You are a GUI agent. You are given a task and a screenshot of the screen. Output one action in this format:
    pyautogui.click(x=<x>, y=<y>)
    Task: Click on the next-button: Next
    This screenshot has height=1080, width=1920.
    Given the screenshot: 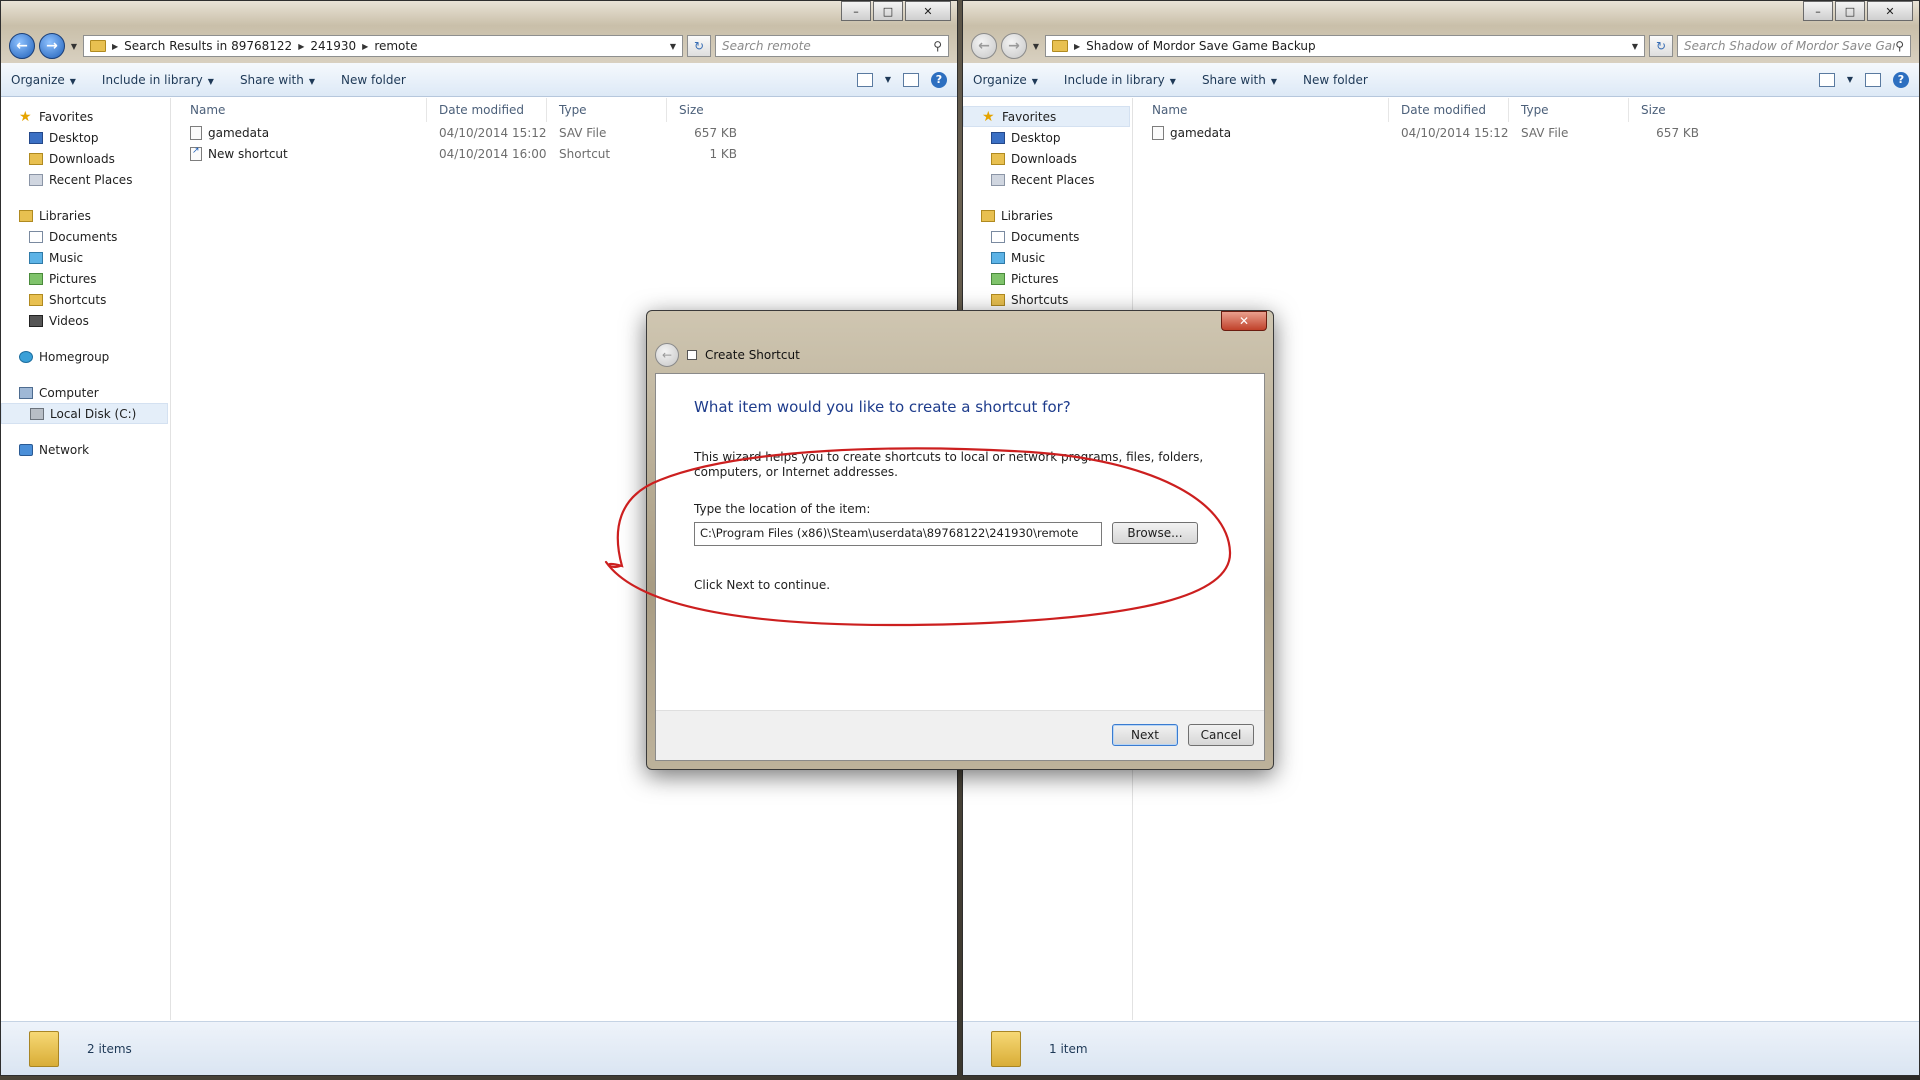 What is the action you would take?
    pyautogui.click(x=1145, y=735)
    